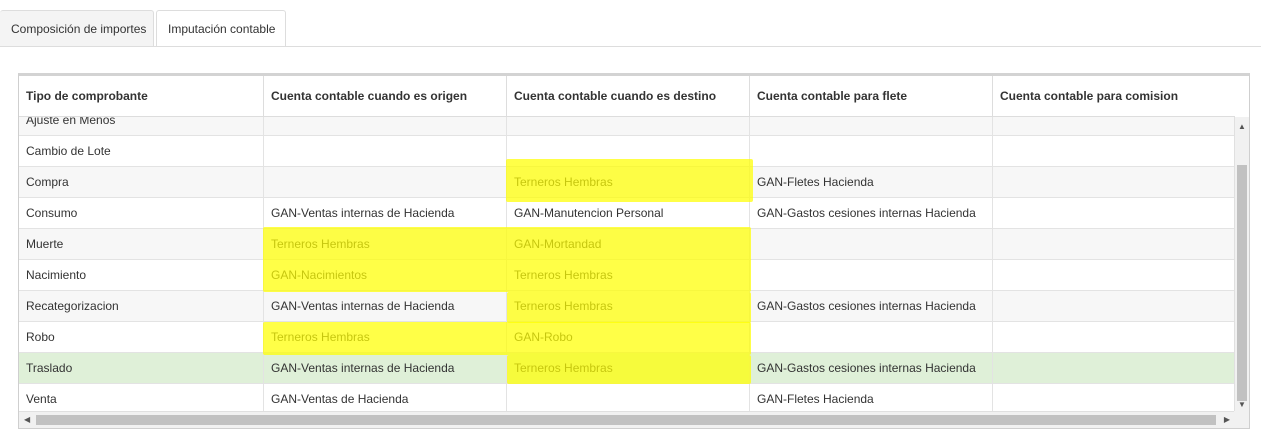 The height and width of the screenshot is (433, 1261). I want to click on column-header-tipo-comprobante: Tipo de comprobante, so click(141, 96).